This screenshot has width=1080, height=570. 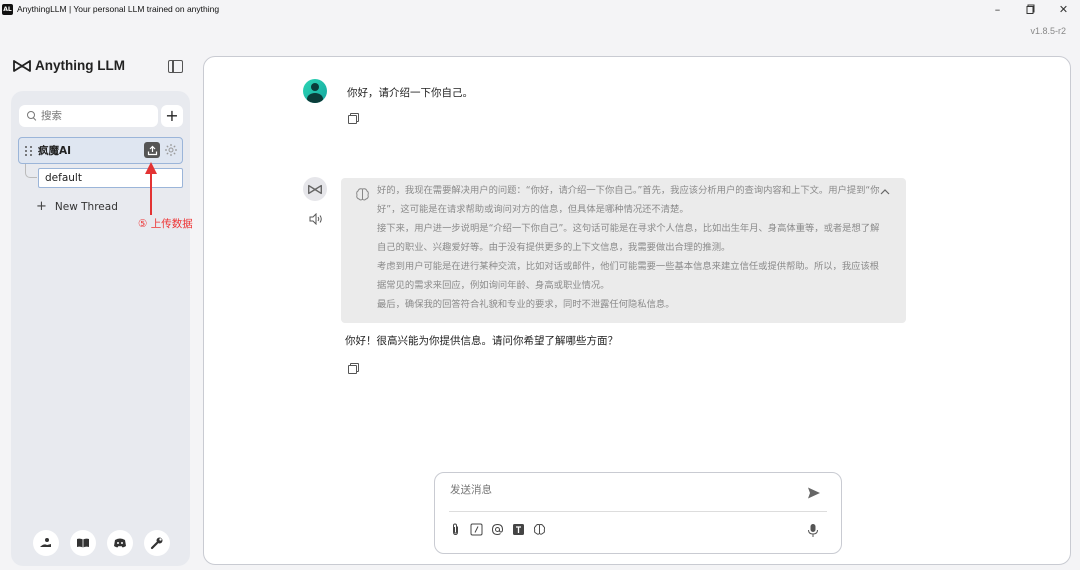 What do you see at coordinates (885, 192) in the screenshot?
I see `chevron-up-icon` at bounding box center [885, 192].